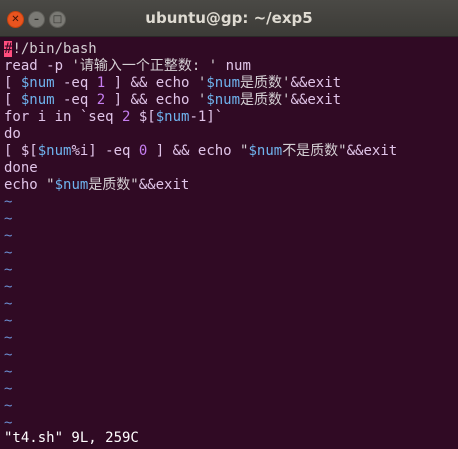  Describe the element at coordinates (50, 185) in the screenshot. I see `code-token: "` at that location.